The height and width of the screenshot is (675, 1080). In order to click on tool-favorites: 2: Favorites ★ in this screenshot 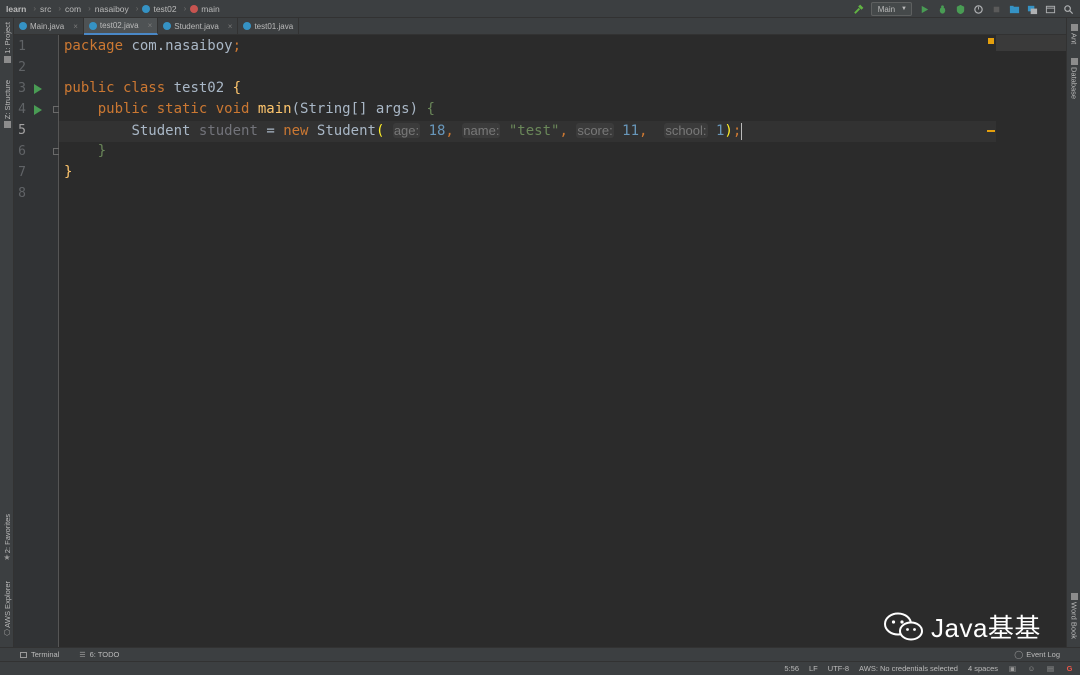, I will do `click(7, 538)`.